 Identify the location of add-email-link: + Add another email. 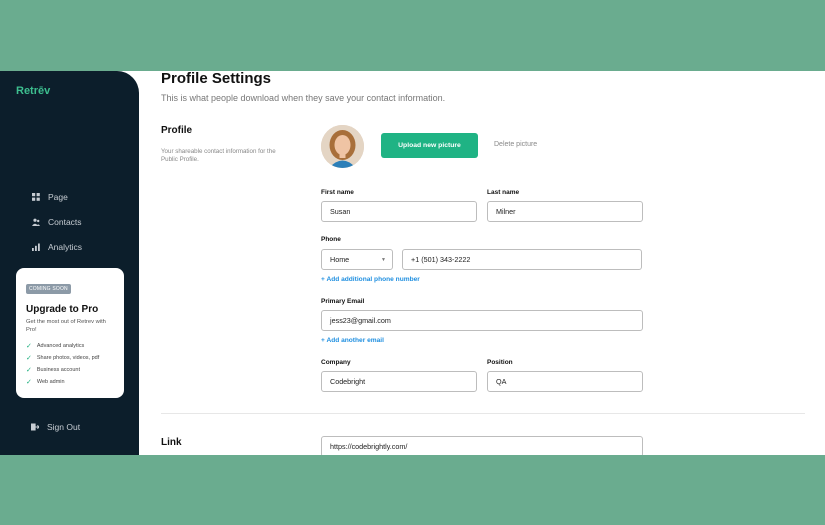
(352, 340).